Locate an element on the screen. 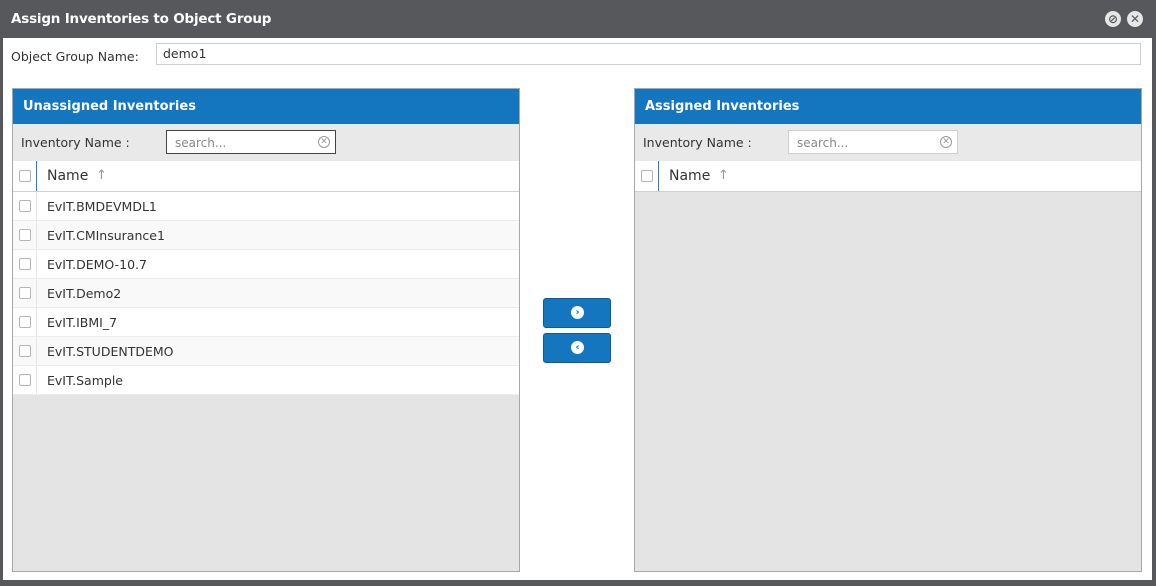 The image size is (1156, 586). assigned-search-input is located at coordinates (867, 143).